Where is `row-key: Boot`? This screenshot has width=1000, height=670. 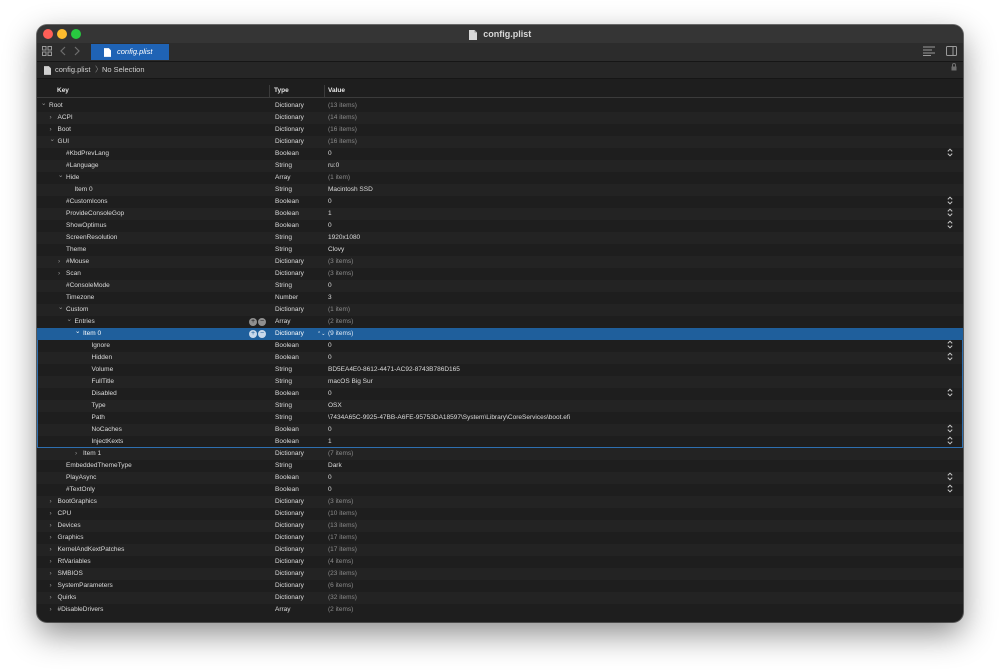
row-key: Boot is located at coordinates (64, 130).